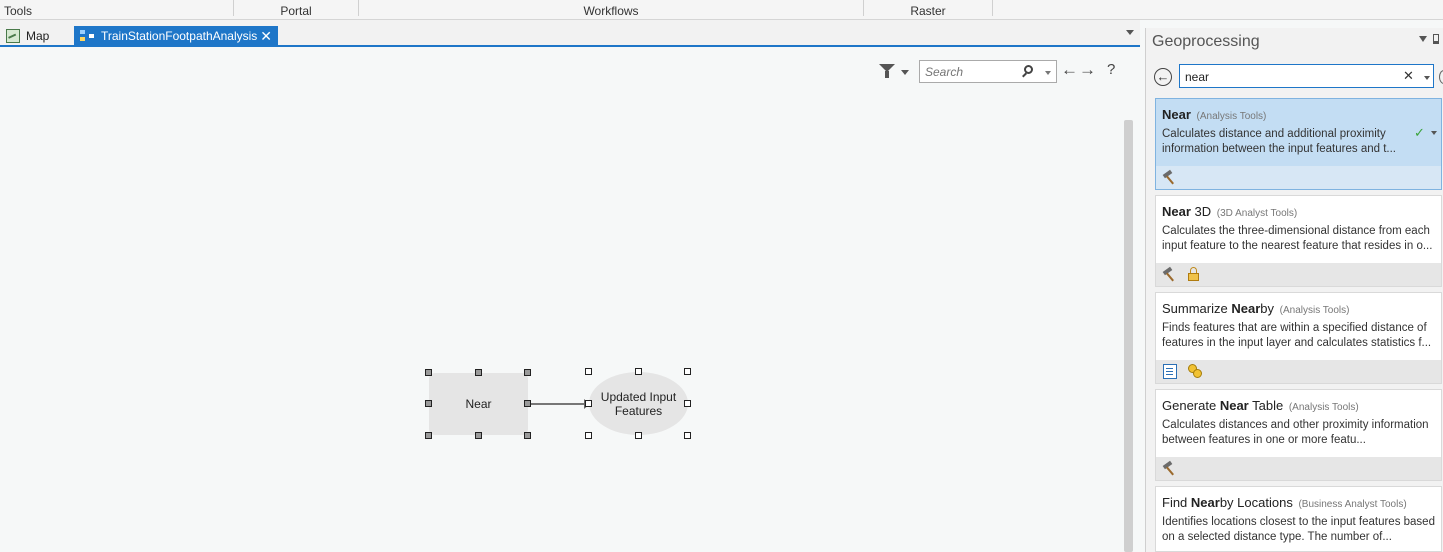 The width and height of the screenshot is (1443, 552). I want to click on result-category: (3D Analyst Tools), so click(1257, 213).